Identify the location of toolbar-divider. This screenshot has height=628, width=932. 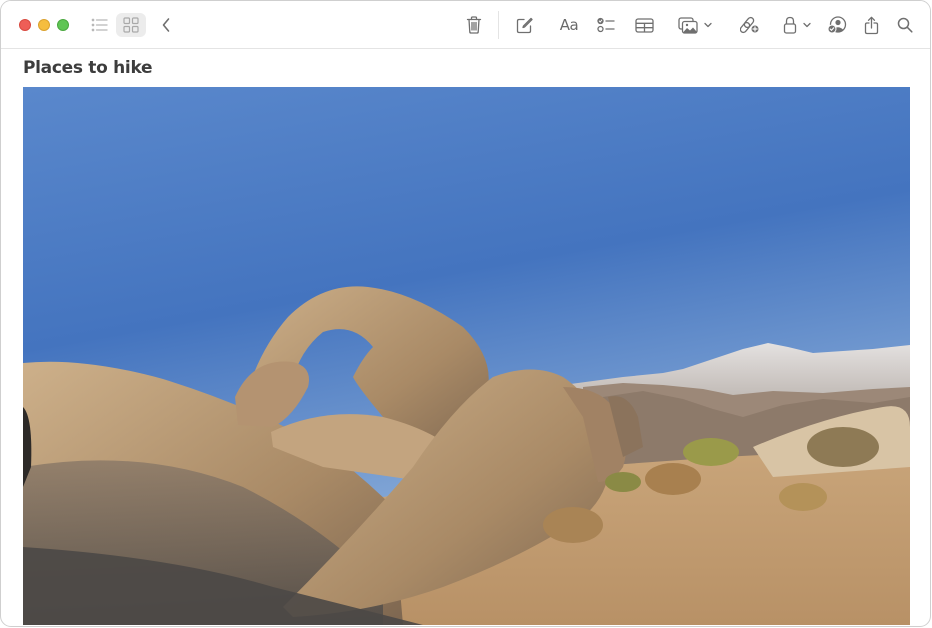
(498, 25).